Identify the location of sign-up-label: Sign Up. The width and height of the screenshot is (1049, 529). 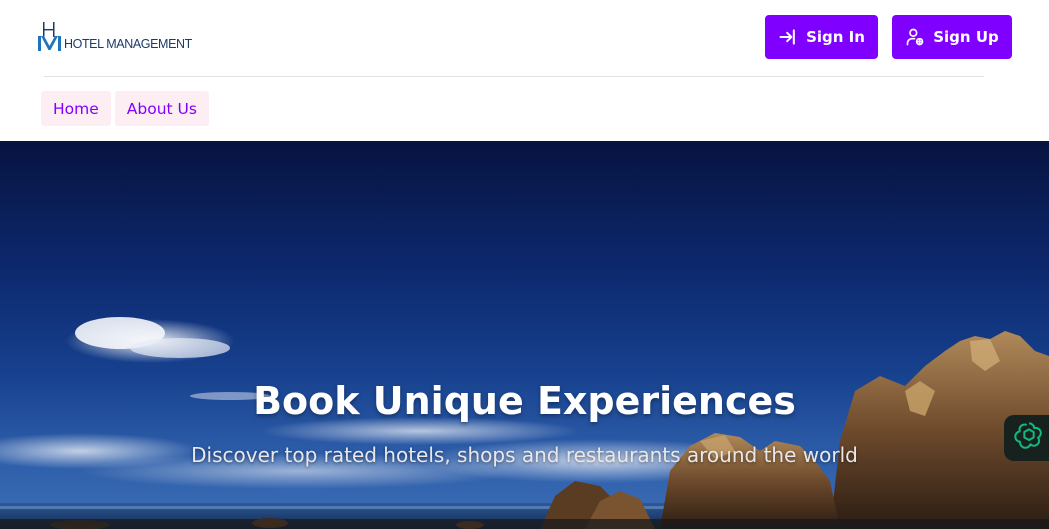
(966, 37).